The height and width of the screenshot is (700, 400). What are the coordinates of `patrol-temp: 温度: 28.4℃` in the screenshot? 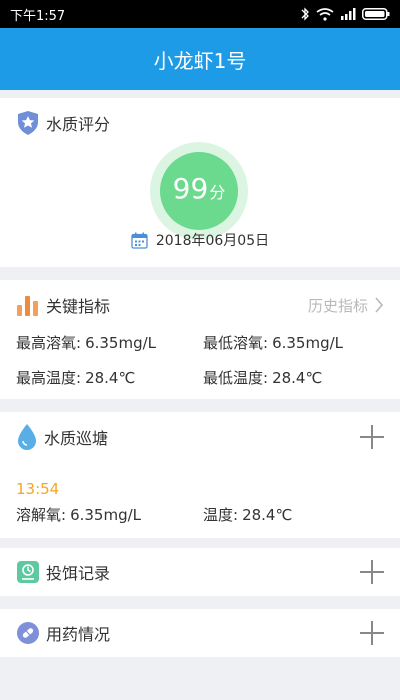 It's located at (247, 514).